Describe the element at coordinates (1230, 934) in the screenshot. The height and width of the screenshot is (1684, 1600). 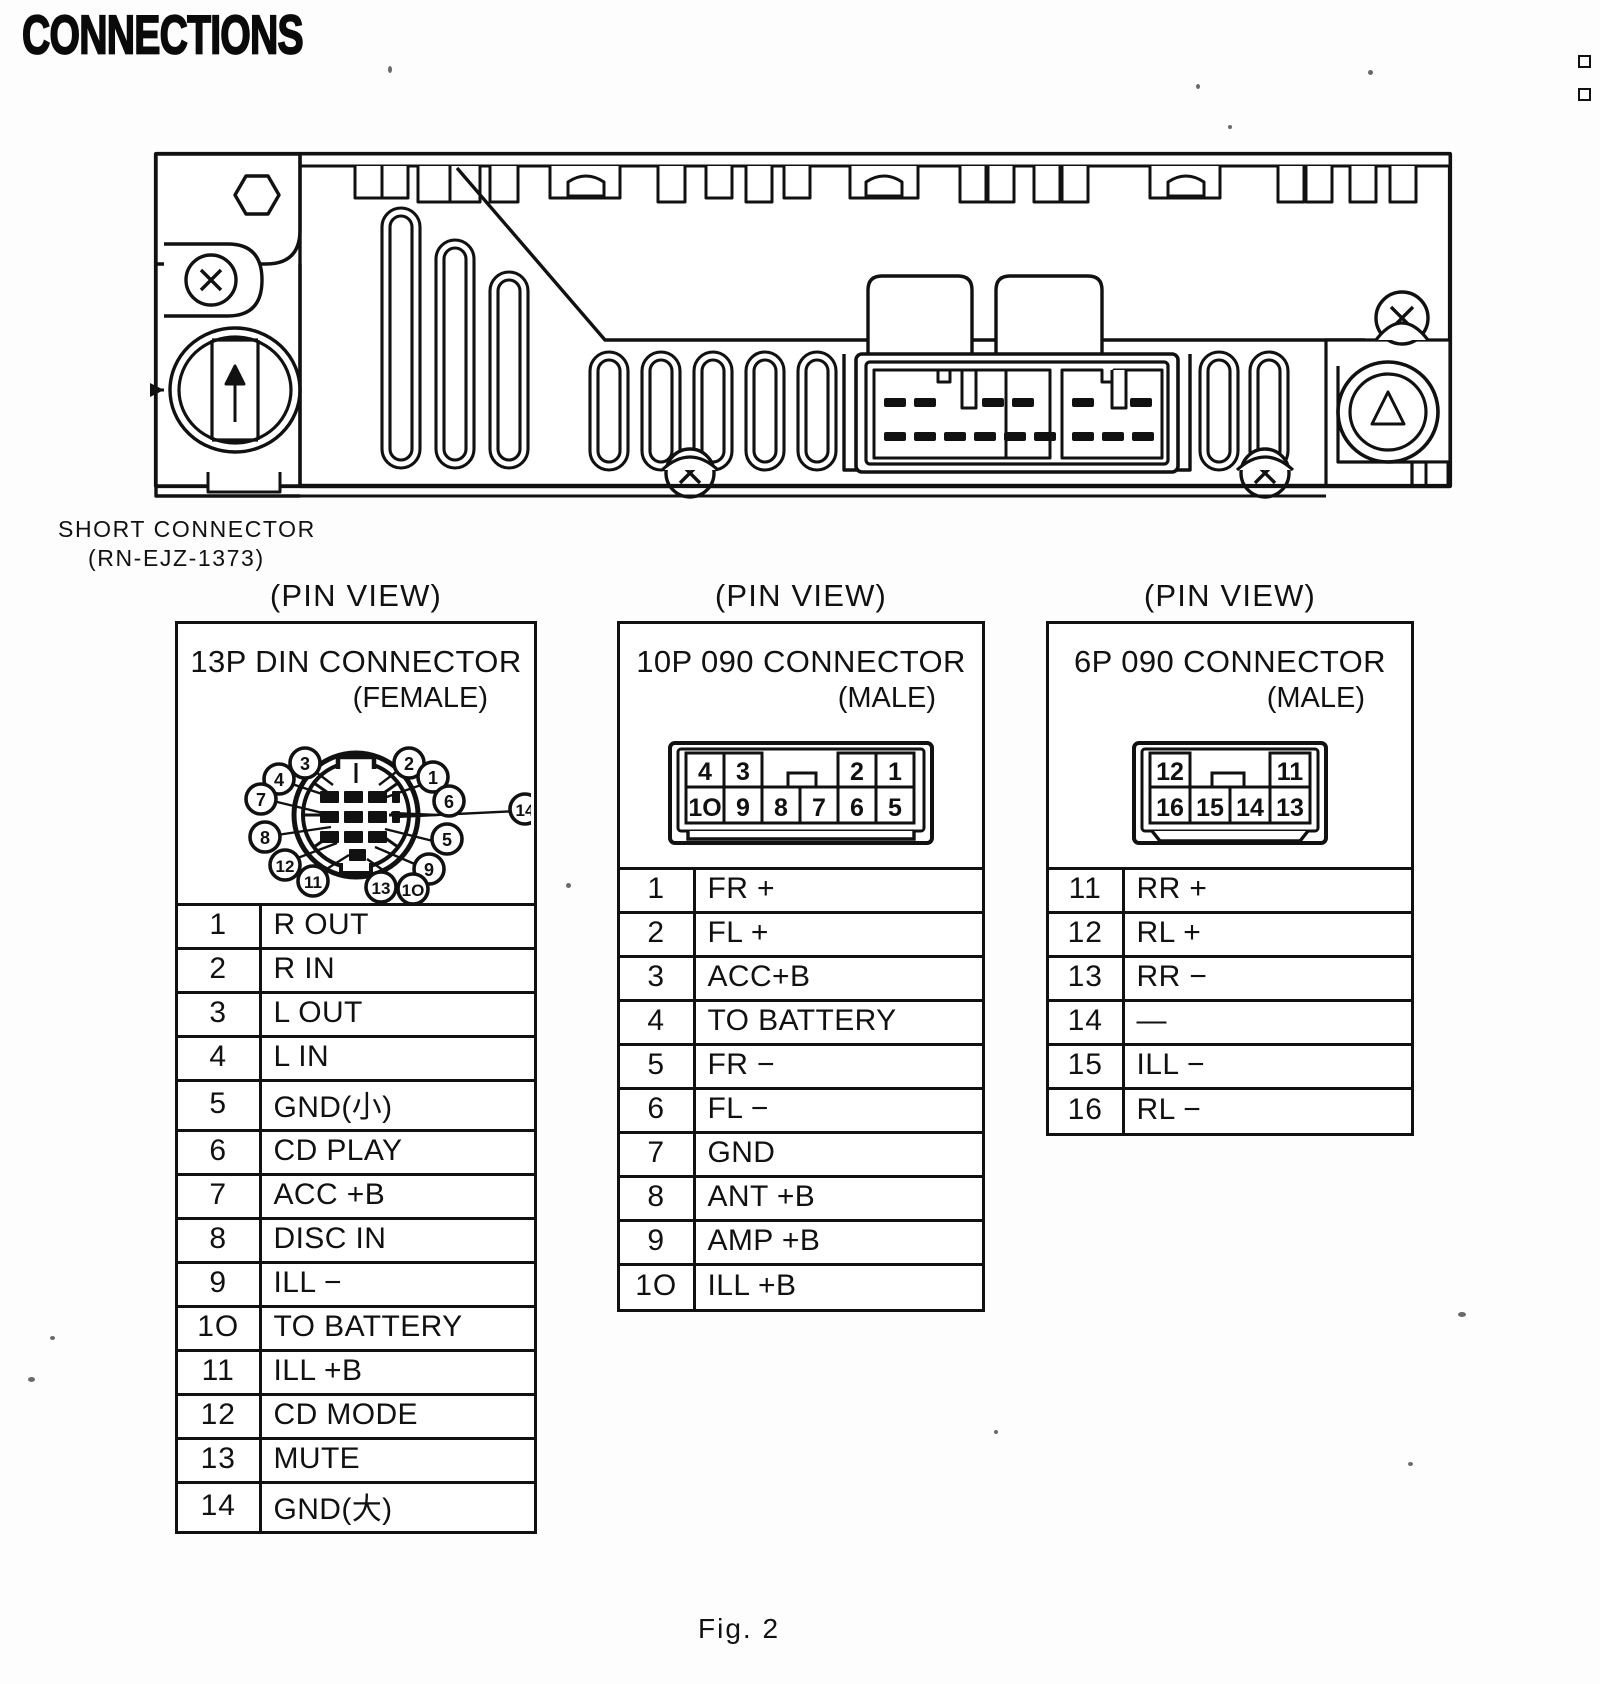
I see `table-row: 12 RL +` at that location.